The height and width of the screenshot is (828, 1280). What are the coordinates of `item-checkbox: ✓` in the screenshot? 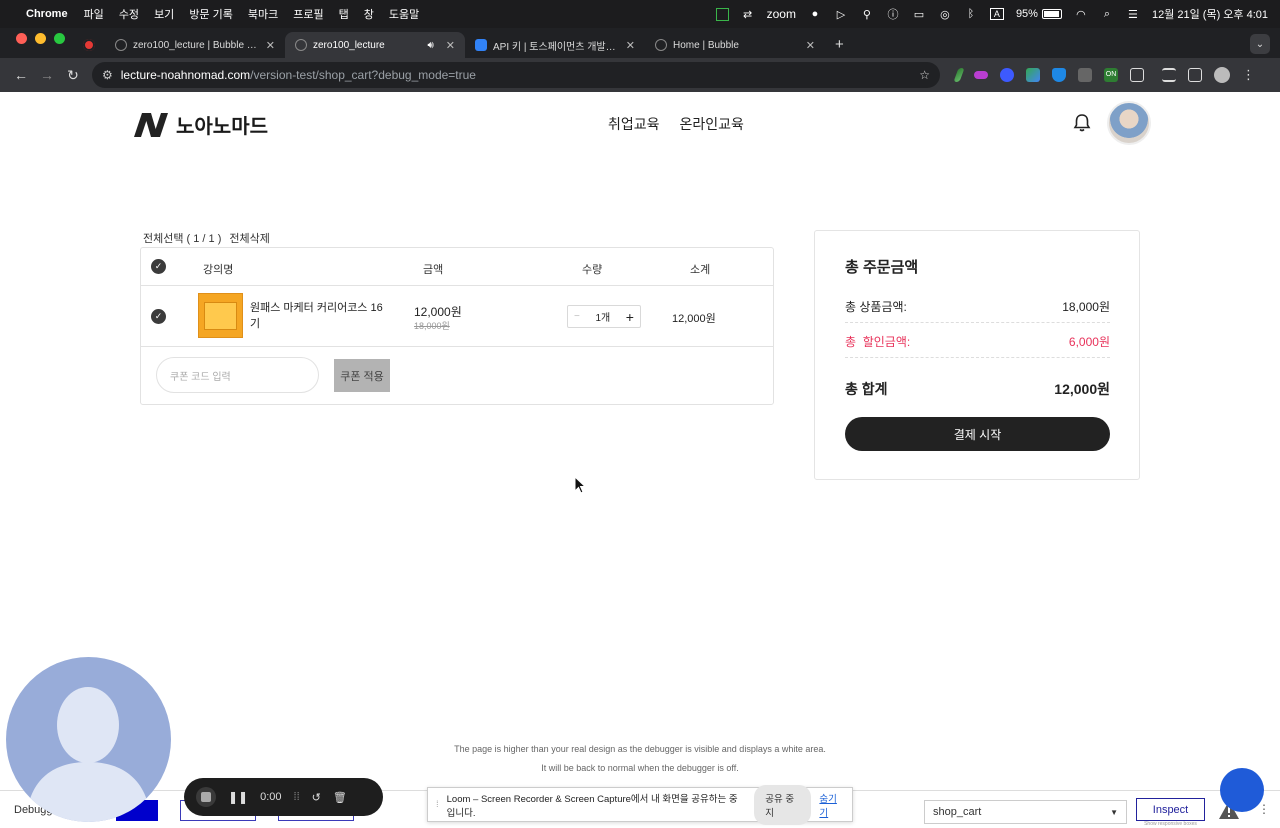 It's located at (158, 316).